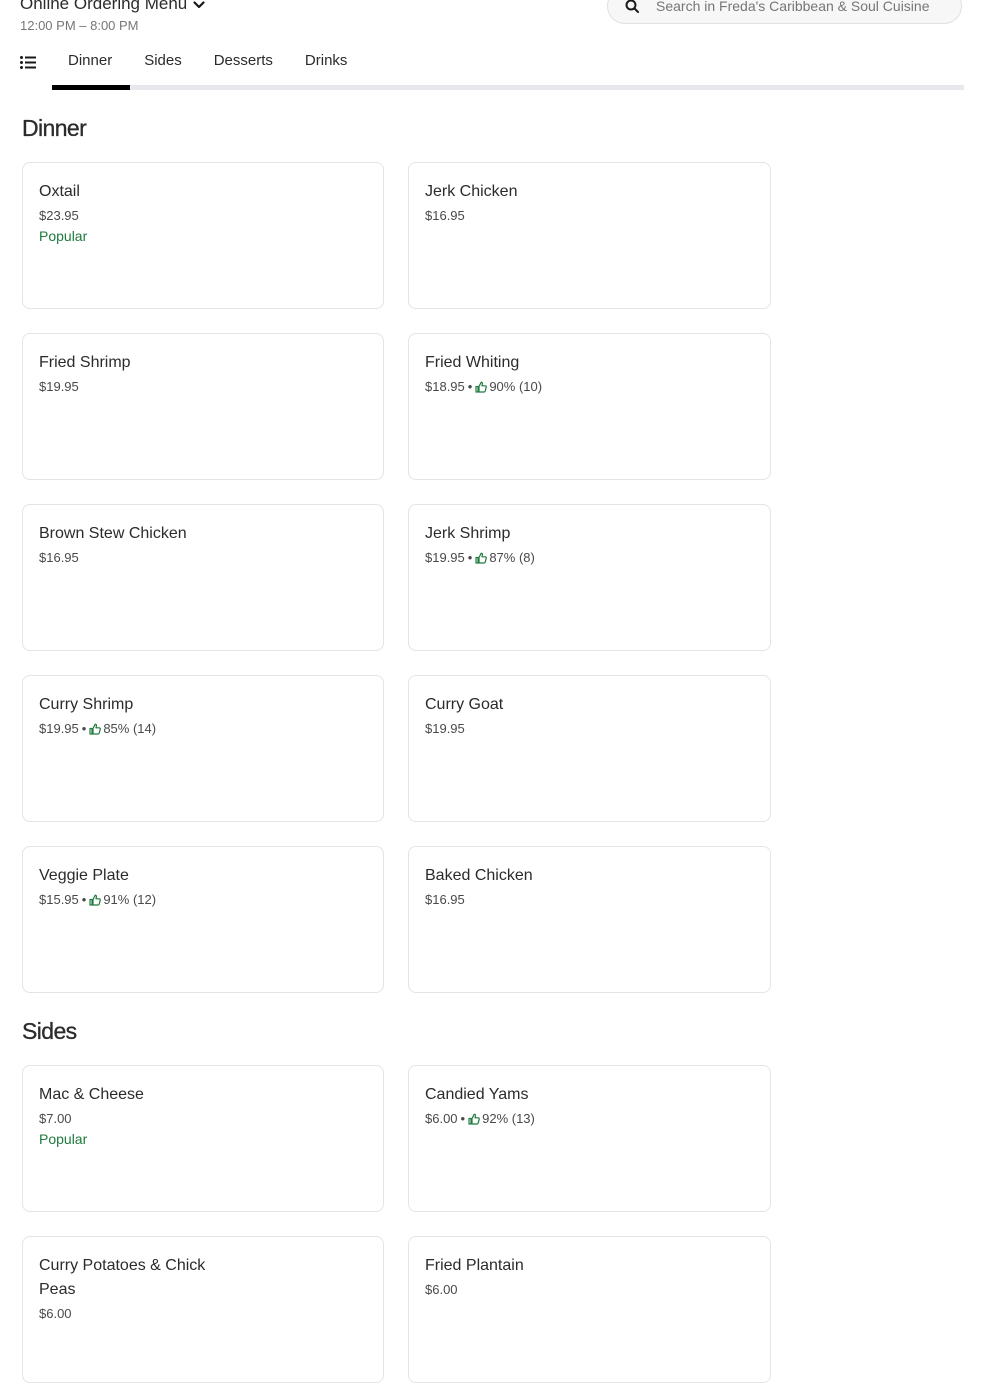 This screenshot has width=984, height=1392. Describe the element at coordinates (477, 1094) in the screenshot. I see `item-name: Candied Yams` at that location.